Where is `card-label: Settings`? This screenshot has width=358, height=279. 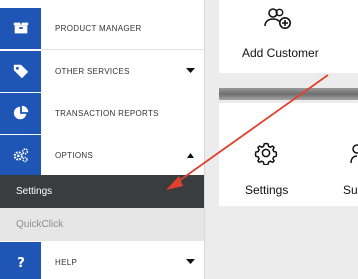 card-label: Settings is located at coordinates (267, 190).